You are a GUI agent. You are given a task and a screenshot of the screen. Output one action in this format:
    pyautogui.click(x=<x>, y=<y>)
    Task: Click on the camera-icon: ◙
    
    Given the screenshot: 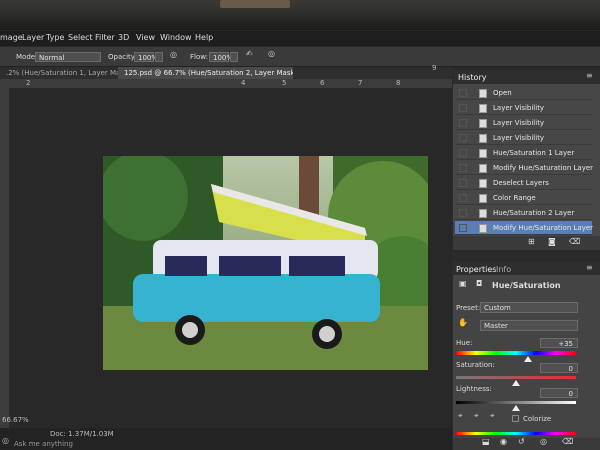 What is the action you would take?
    pyautogui.click(x=552, y=242)
    